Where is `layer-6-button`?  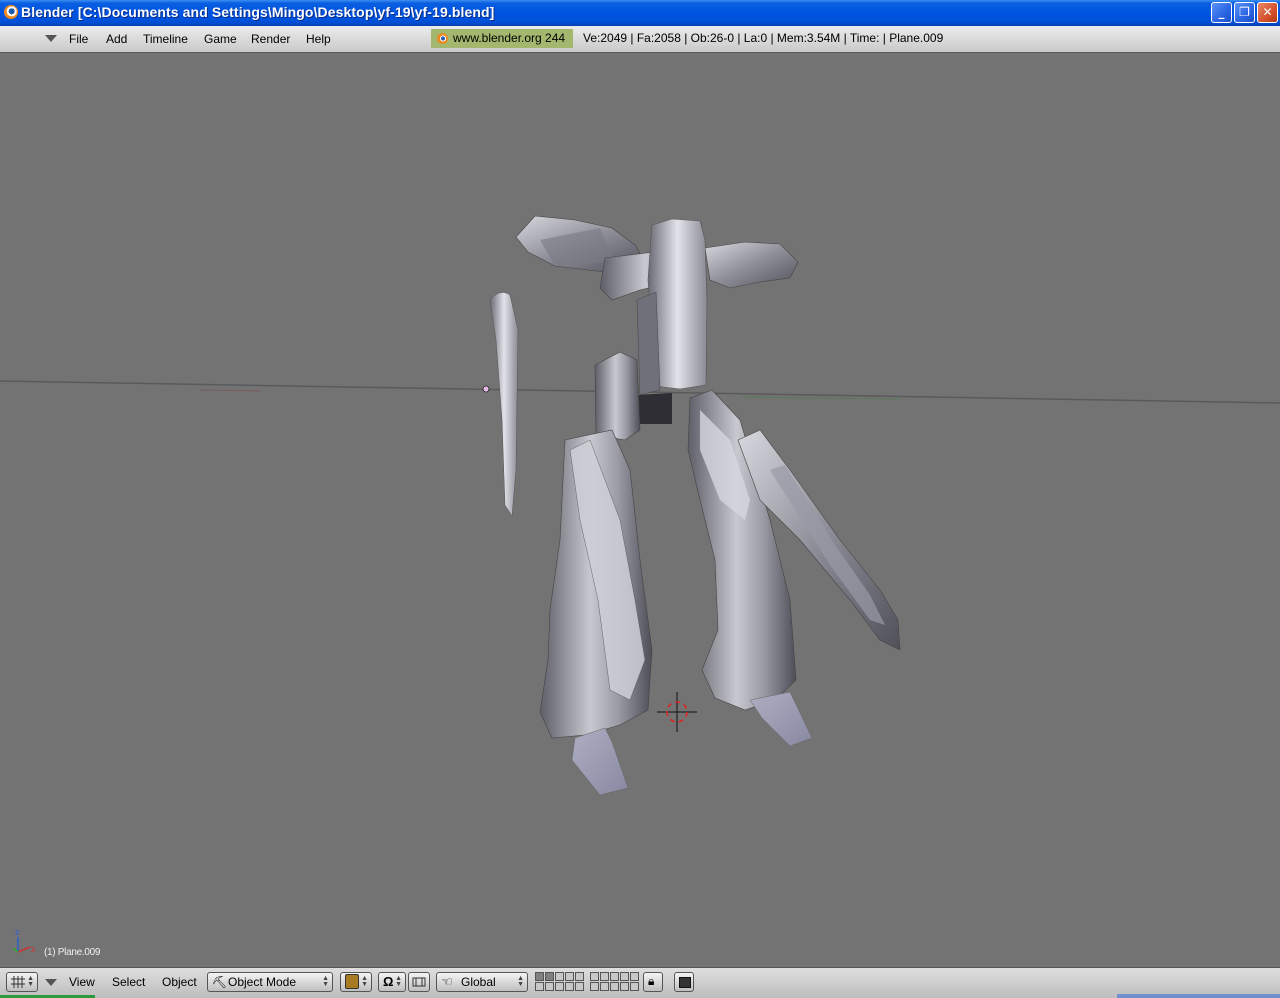 layer-6-button is located at coordinates (594, 976).